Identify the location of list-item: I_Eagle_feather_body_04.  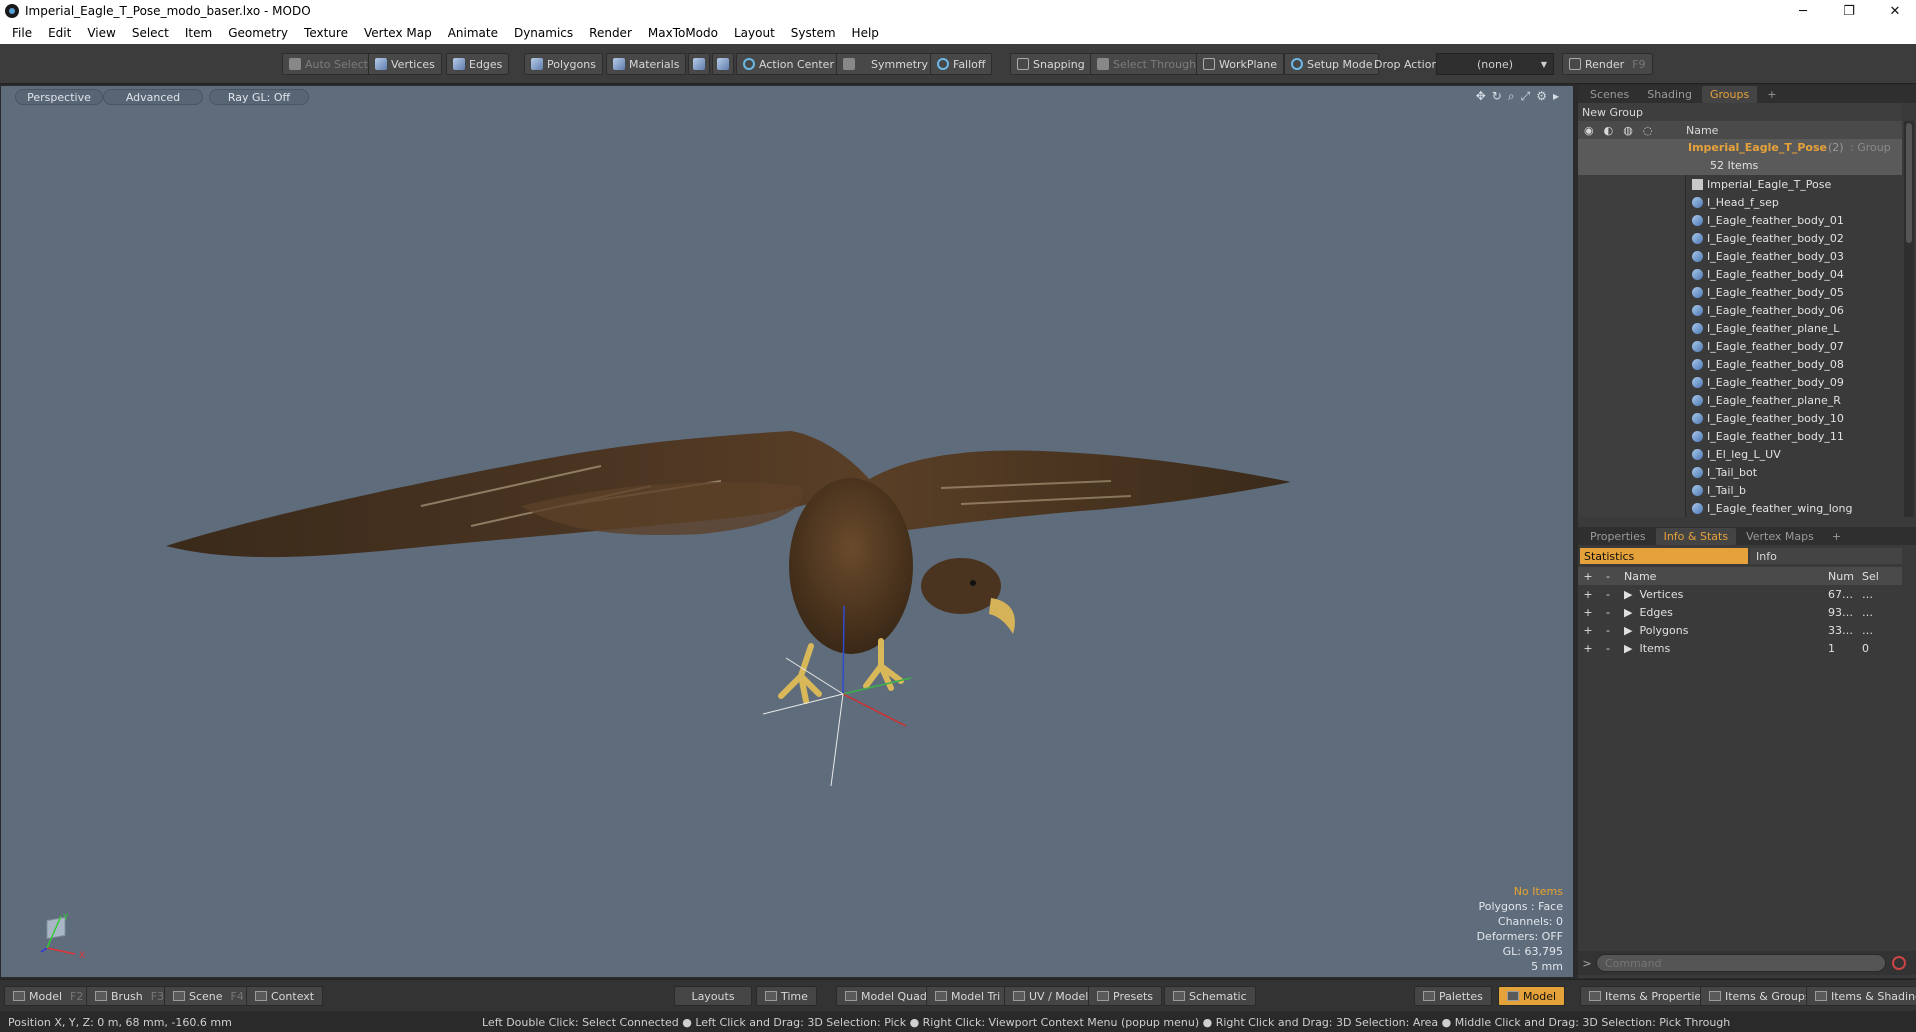
(1740, 274).